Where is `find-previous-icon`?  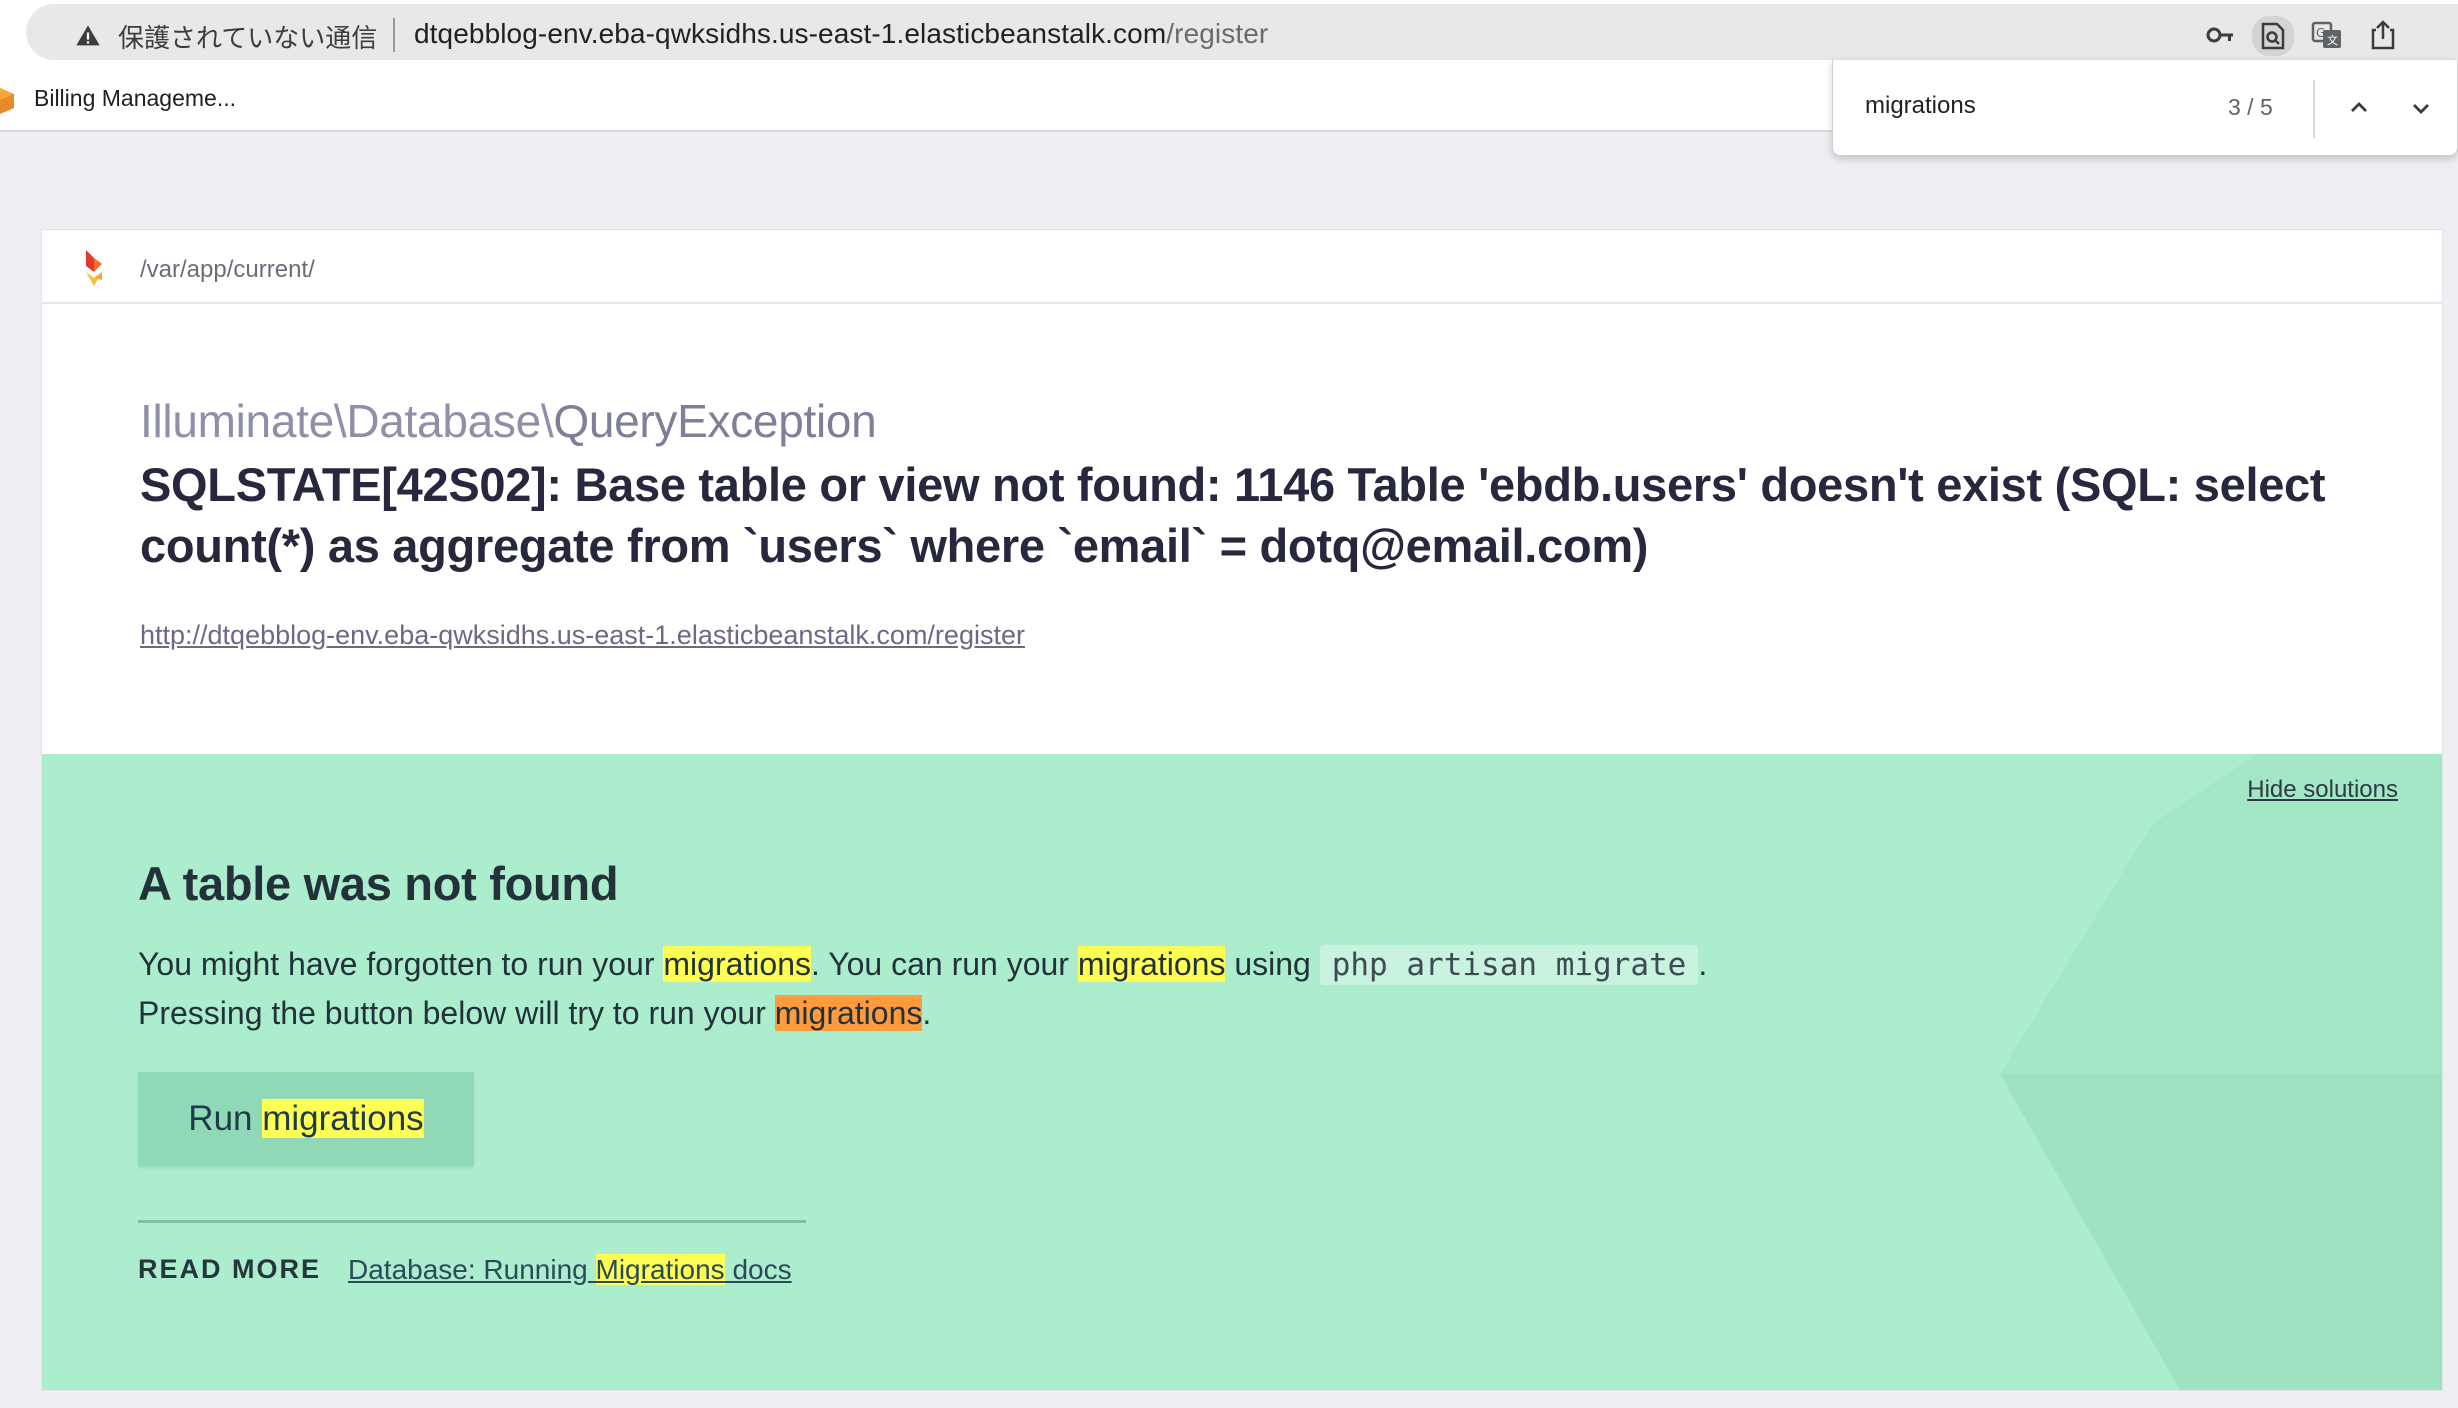 find-previous-icon is located at coordinates (2359, 108).